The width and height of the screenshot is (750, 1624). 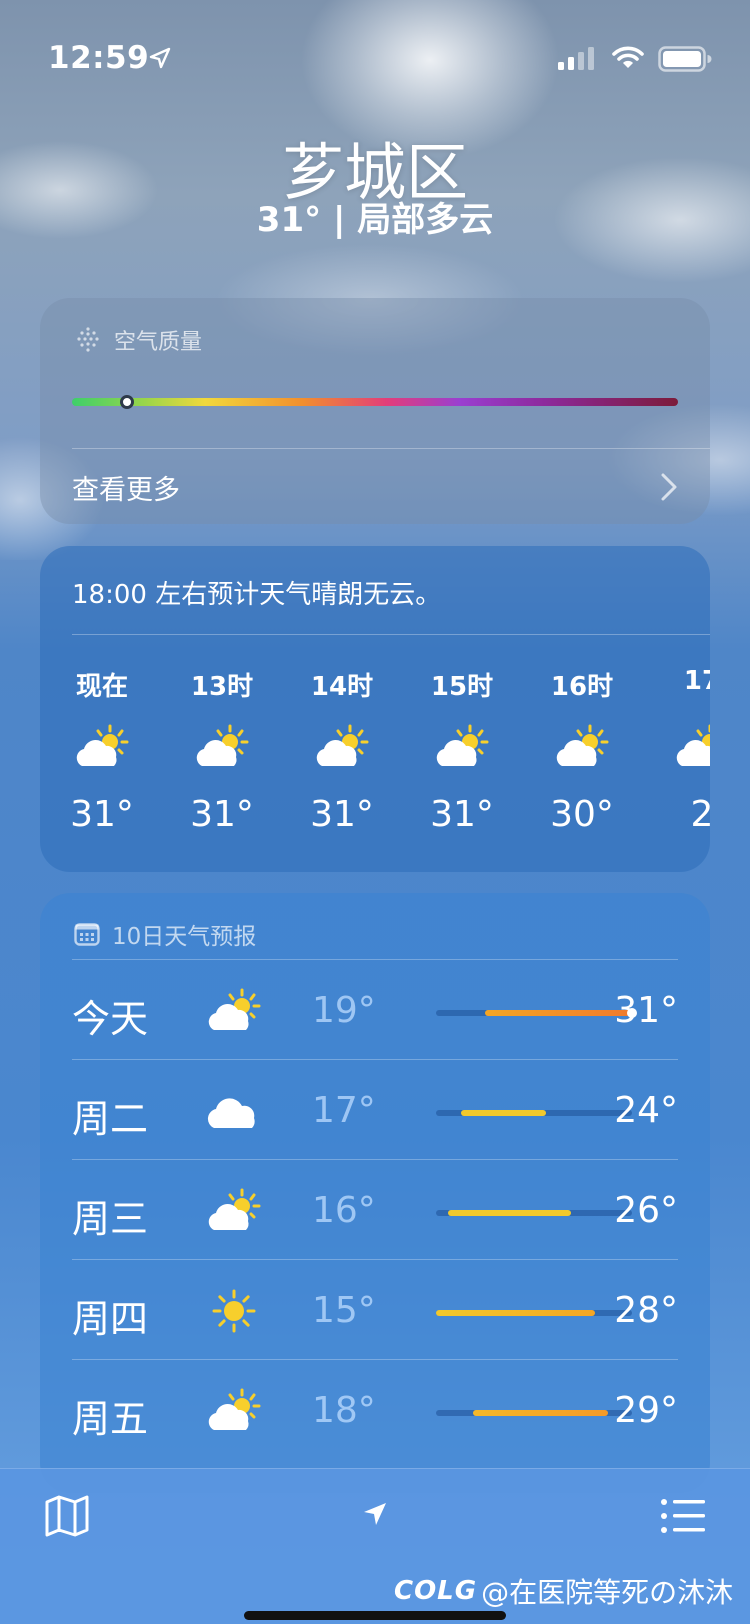 I want to click on day-row: 周四 15° 28°, so click(x=375, y=1309).